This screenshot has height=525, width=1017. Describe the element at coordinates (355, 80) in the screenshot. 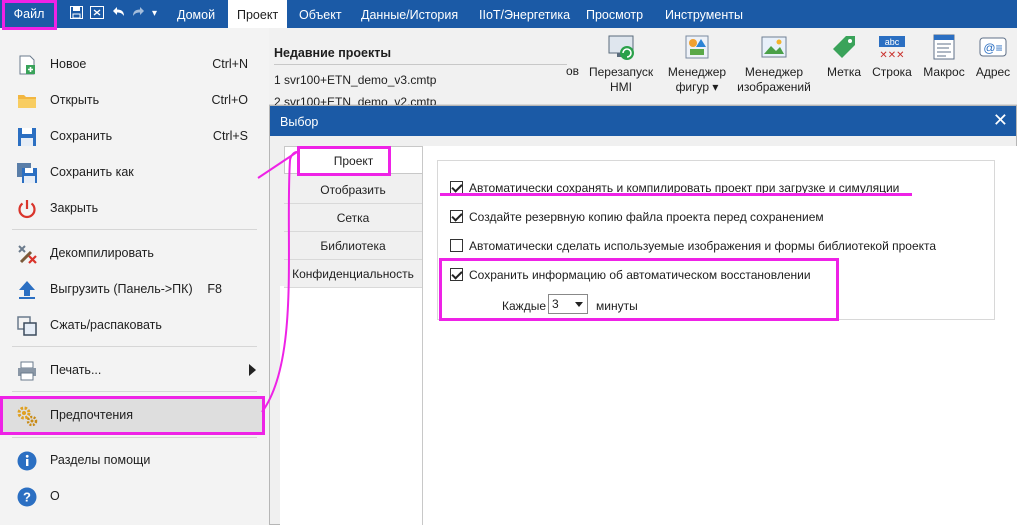

I see `recent-project-item: 1 svr100+ETN_demo_v3.cmtp` at that location.